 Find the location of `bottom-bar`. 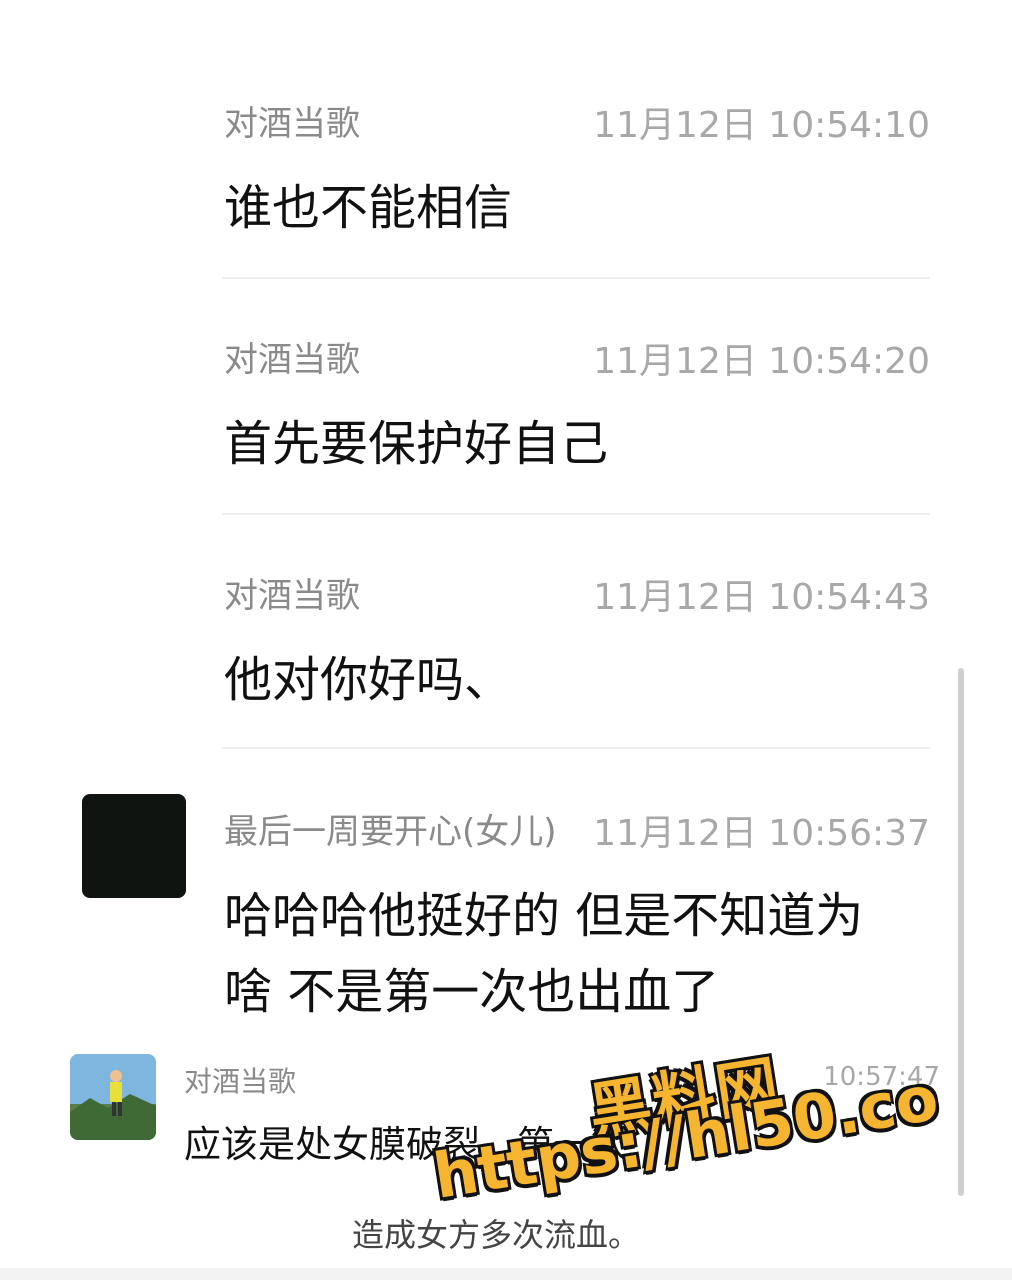

bottom-bar is located at coordinates (506, 1274).